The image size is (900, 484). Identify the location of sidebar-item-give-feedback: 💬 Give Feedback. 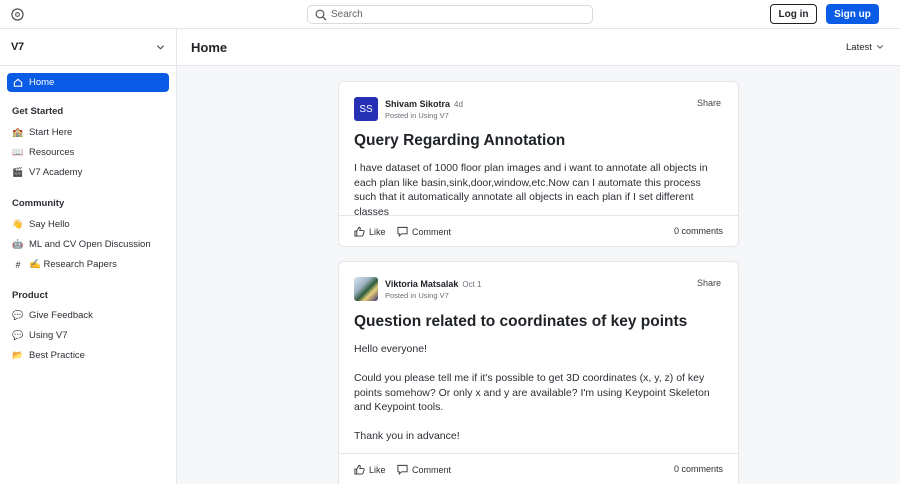
(88, 315).